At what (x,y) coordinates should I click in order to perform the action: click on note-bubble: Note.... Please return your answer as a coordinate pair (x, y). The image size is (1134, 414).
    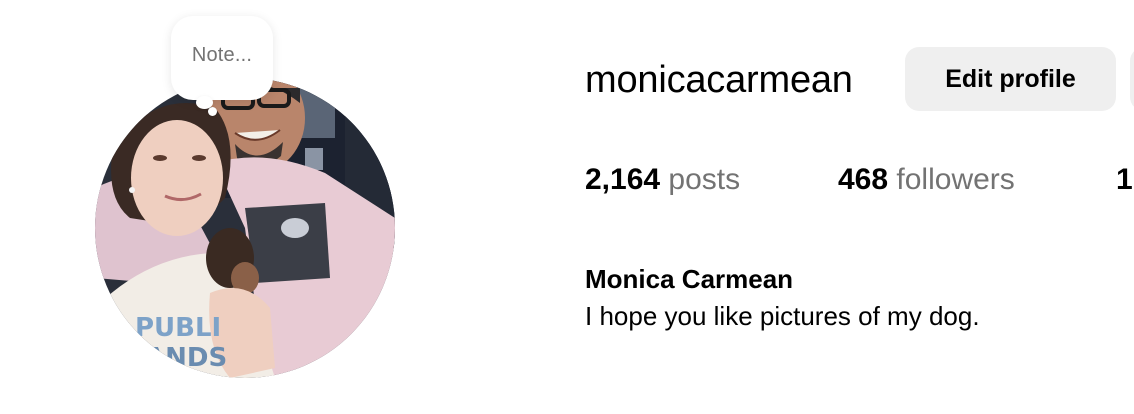
    Looking at the image, I should click on (222, 58).